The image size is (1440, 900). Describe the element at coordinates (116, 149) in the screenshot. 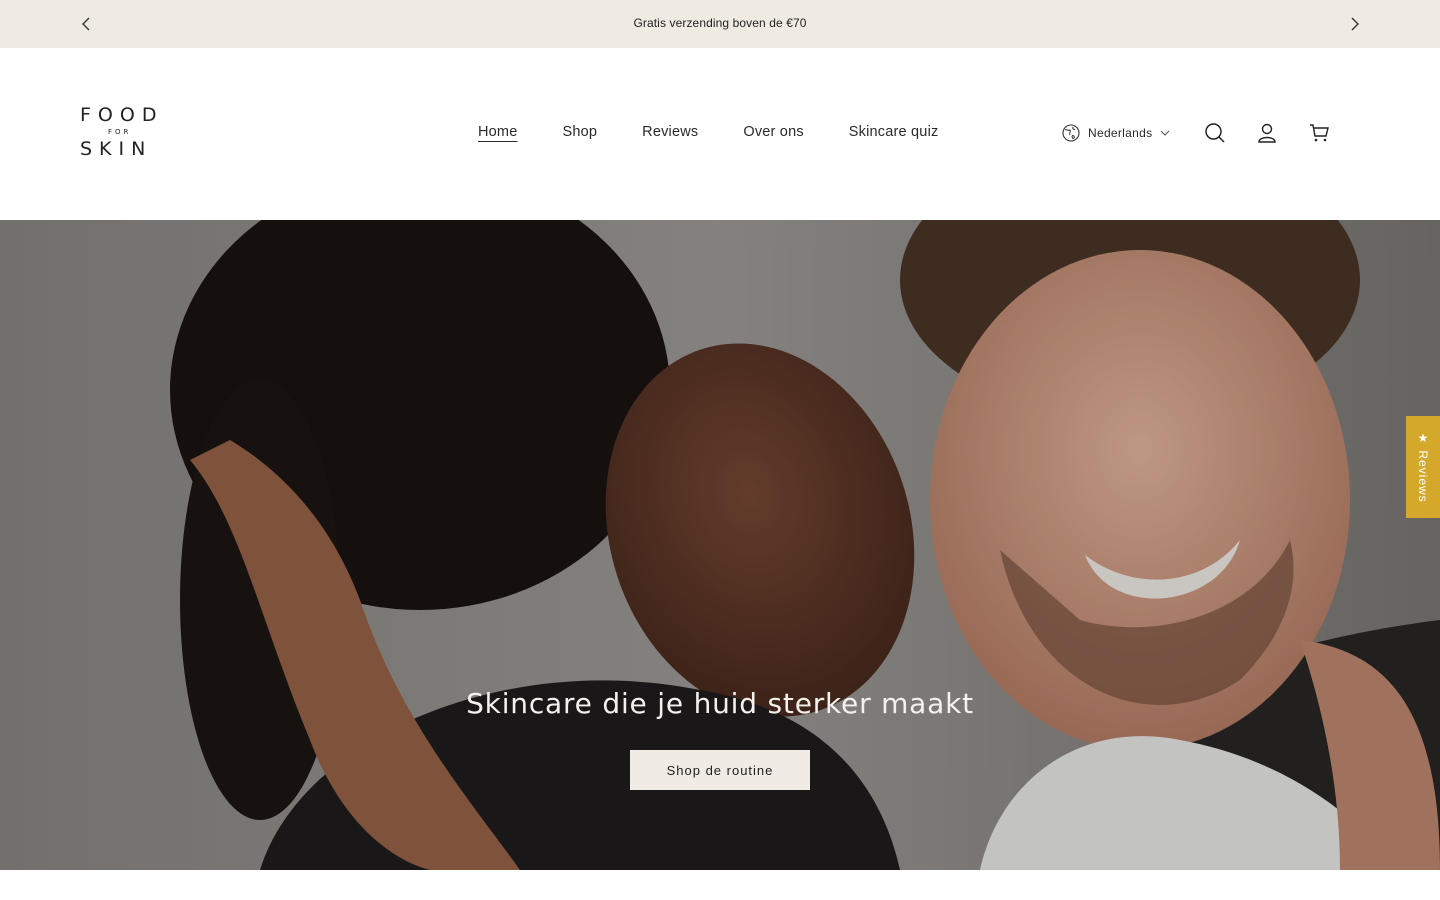

I see `logo-line-3: SKIN` at that location.